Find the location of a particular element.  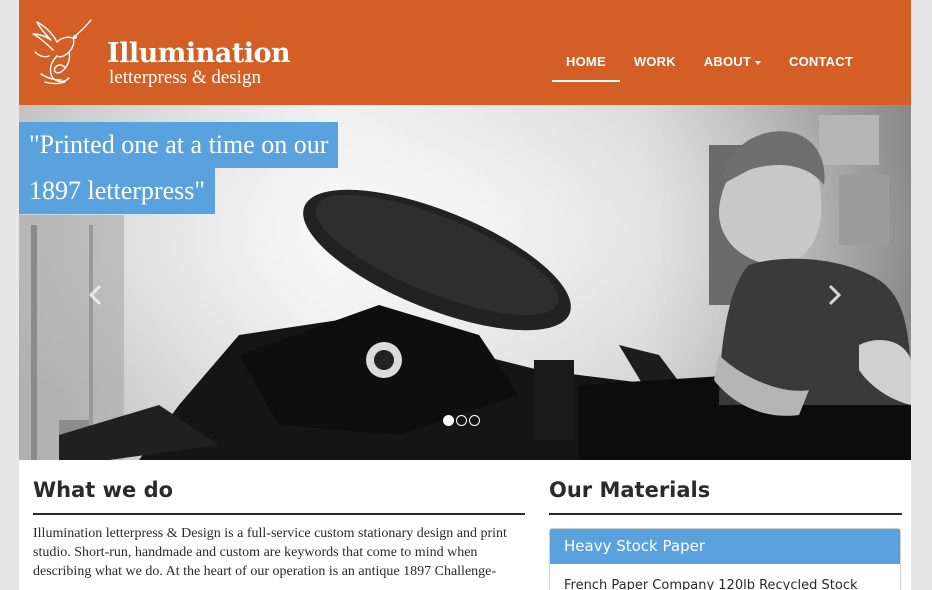

nav-about: ABOUT is located at coordinates (732, 66).